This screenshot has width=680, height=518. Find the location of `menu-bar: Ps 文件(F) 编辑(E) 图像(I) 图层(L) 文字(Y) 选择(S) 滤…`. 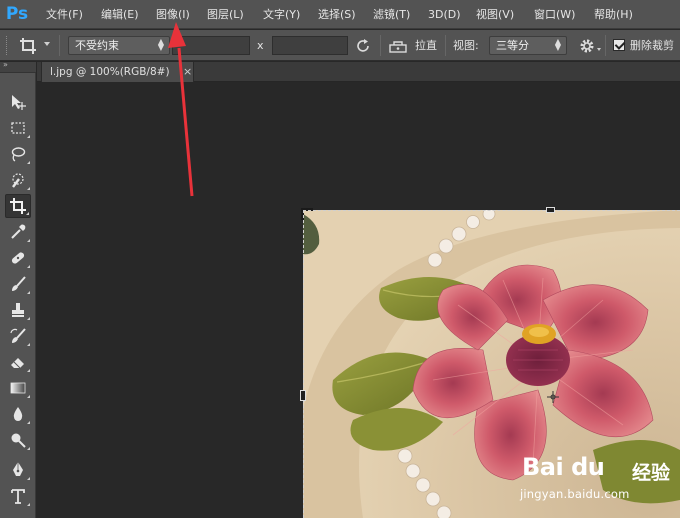

menu-bar: Ps 文件(F) 编辑(E) 图像(I) 图层(L) 文字(Y) 选择(S) 滤… is located at coordinates (340, 14).